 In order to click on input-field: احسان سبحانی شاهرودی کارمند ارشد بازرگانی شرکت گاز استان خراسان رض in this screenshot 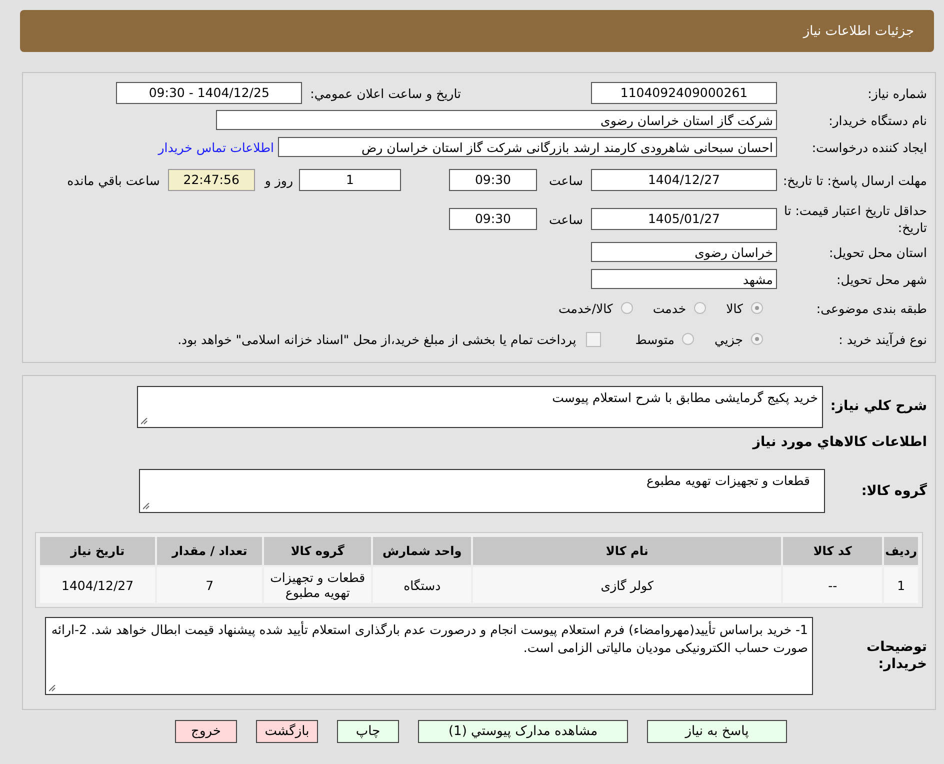, I will do `click(527, 147)`.